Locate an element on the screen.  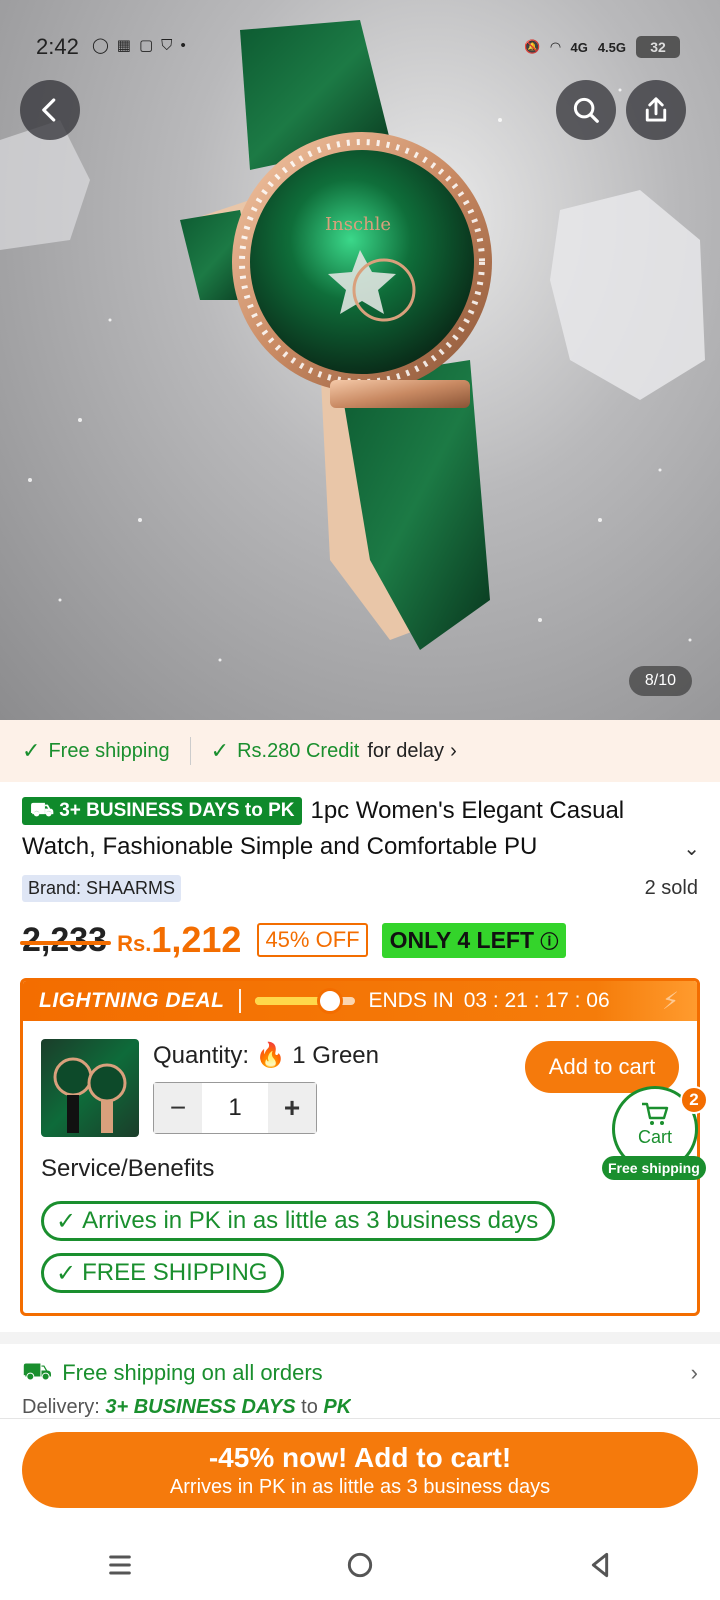
back-button is located at coordinates (50, 110).